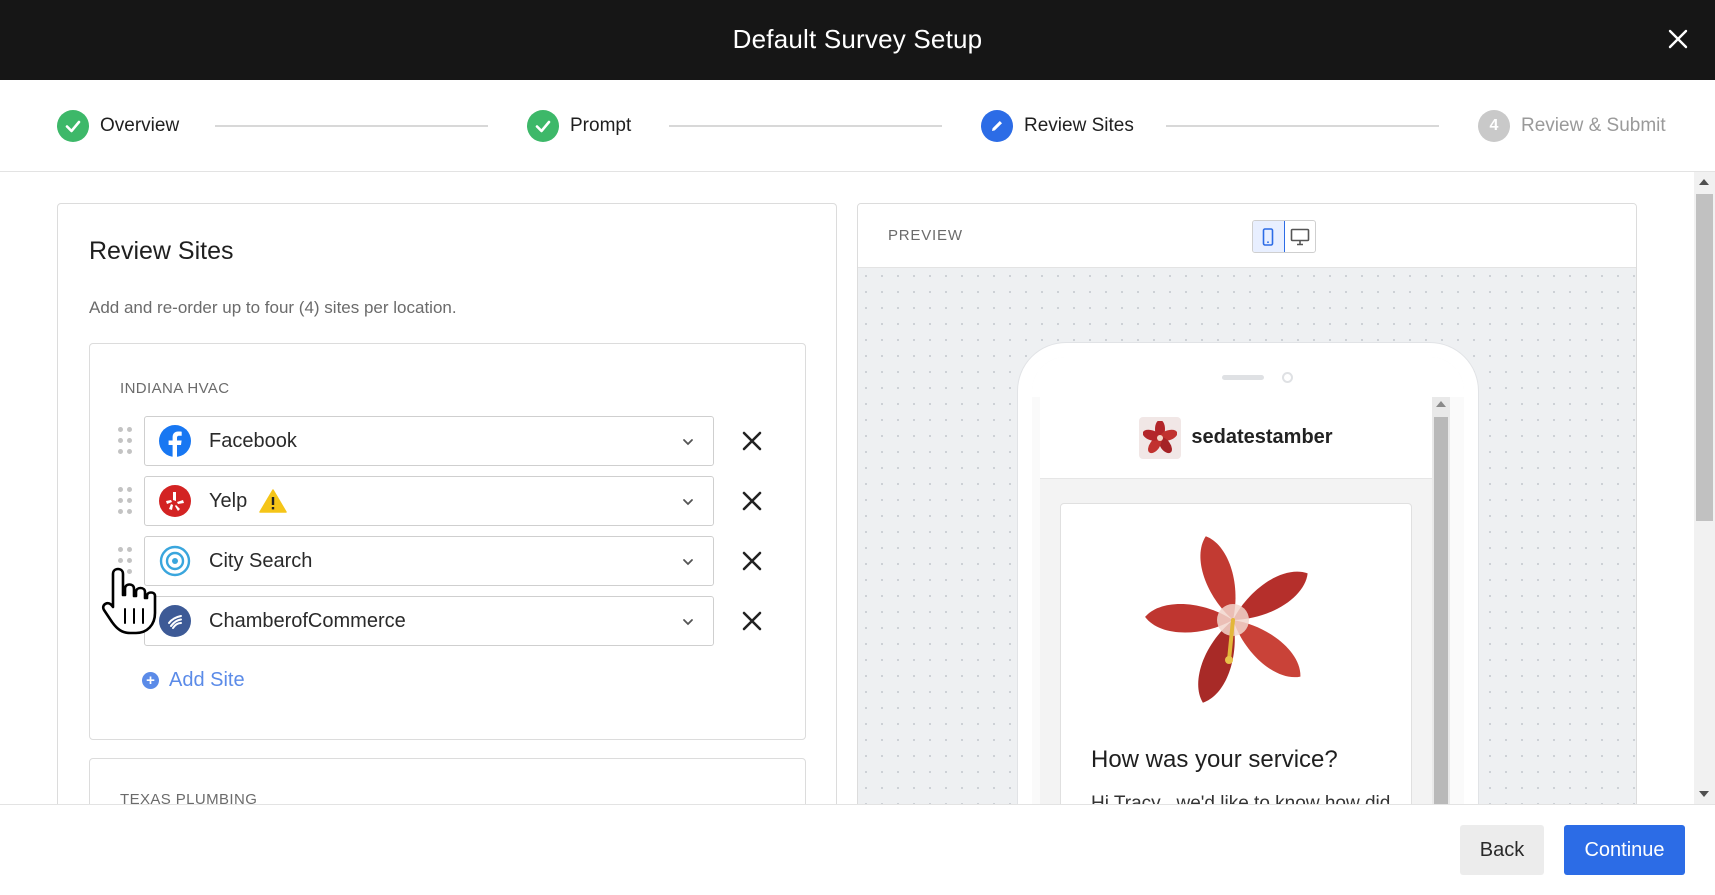 The width and height of the screenshot is (1715, 895). What do you see at coordinates (1214, 759) in the screenshot?
I see `survey-question: How was your service?` at bounding box center [1214, 759].